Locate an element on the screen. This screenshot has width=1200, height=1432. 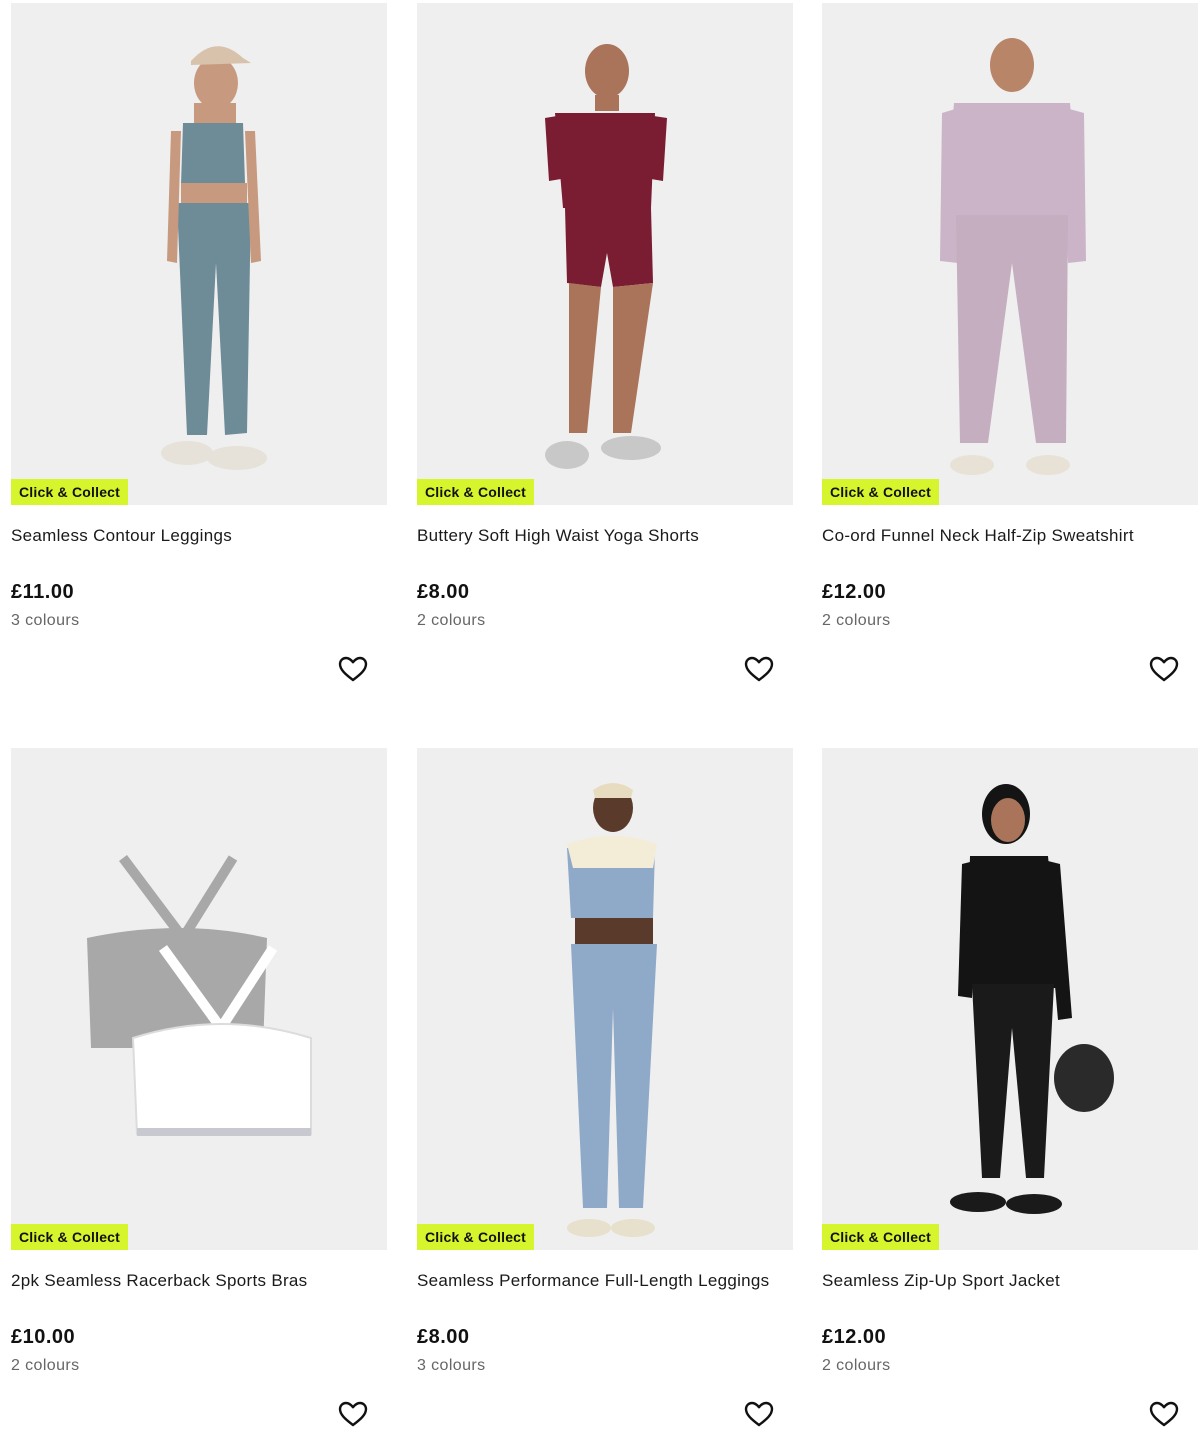
product-title: 2pk Seamless Racerback Sports Bras is located at coordinates (159, 1281).